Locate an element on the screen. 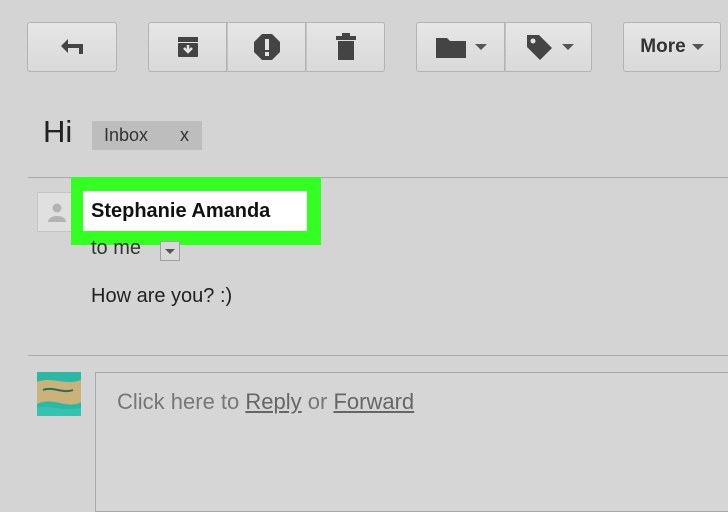  reply-prompt: Click here to Reply or Forward is located at coordinates (265, 402).